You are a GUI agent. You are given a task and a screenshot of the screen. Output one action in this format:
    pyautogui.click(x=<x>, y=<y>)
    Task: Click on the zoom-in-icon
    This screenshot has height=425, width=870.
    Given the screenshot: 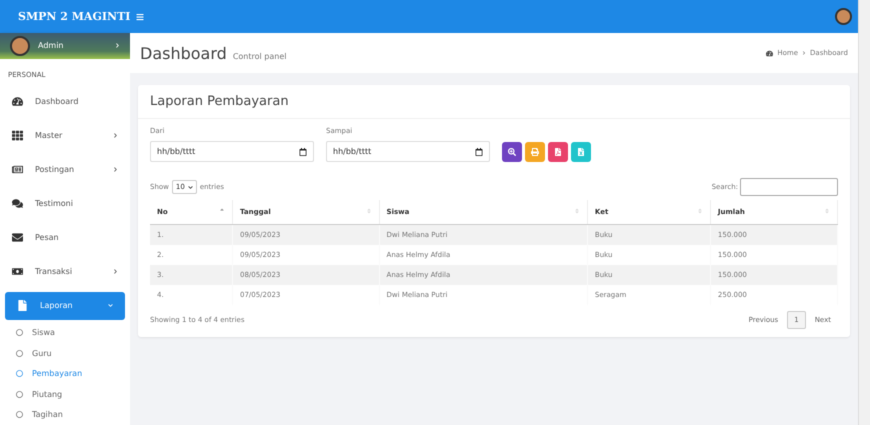 What is the action you would take?
    pyautogui.click(x=512, y=152)
    